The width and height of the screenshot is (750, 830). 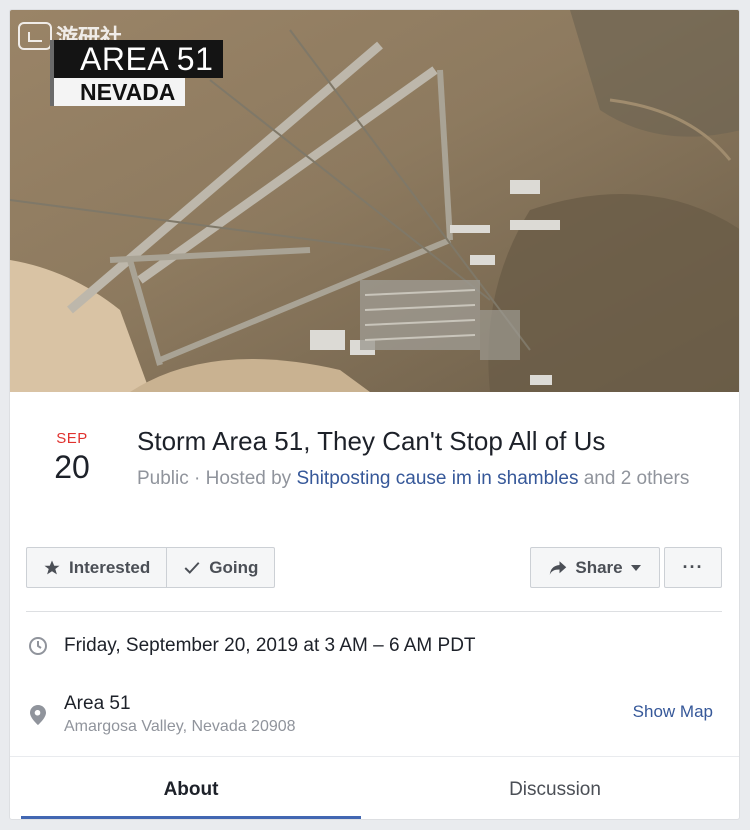 I want to click on event-month: SEP, so click(x=72, y=438).